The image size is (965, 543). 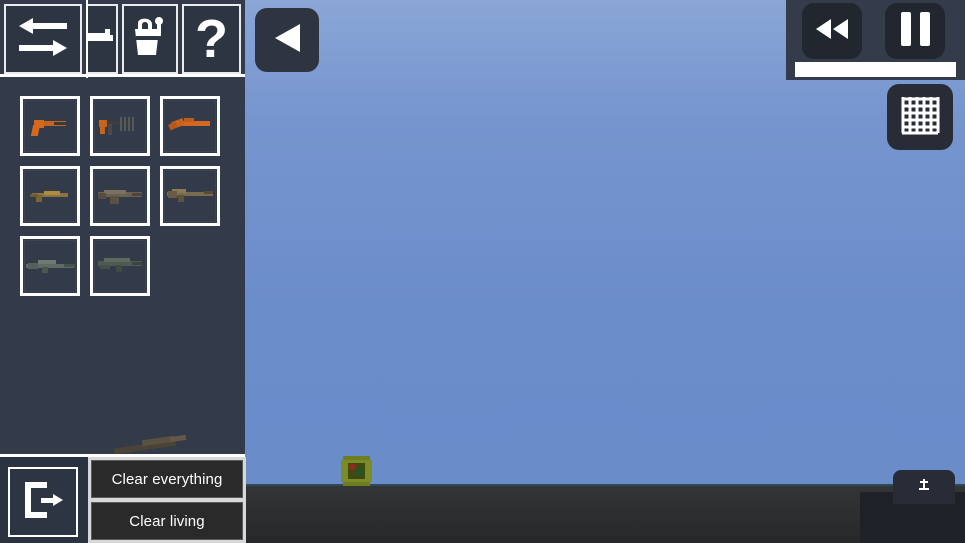 I want to click on ground-shading, so click(x=605, y=514).